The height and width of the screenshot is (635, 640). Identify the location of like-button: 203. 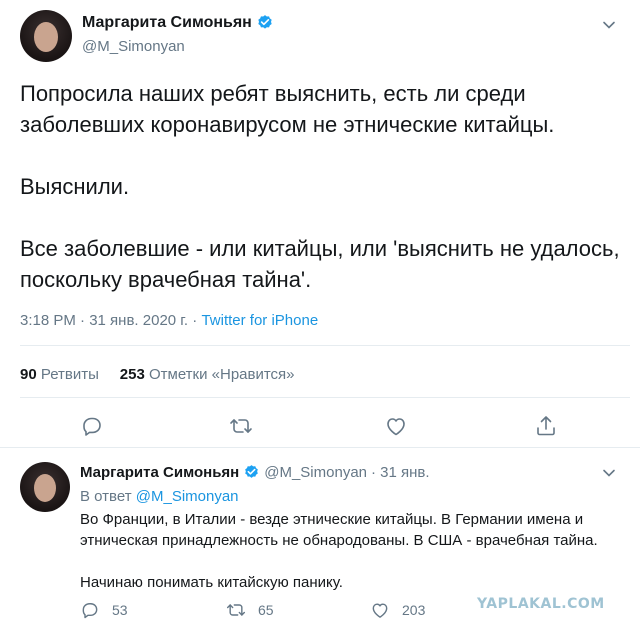
(397, 610).